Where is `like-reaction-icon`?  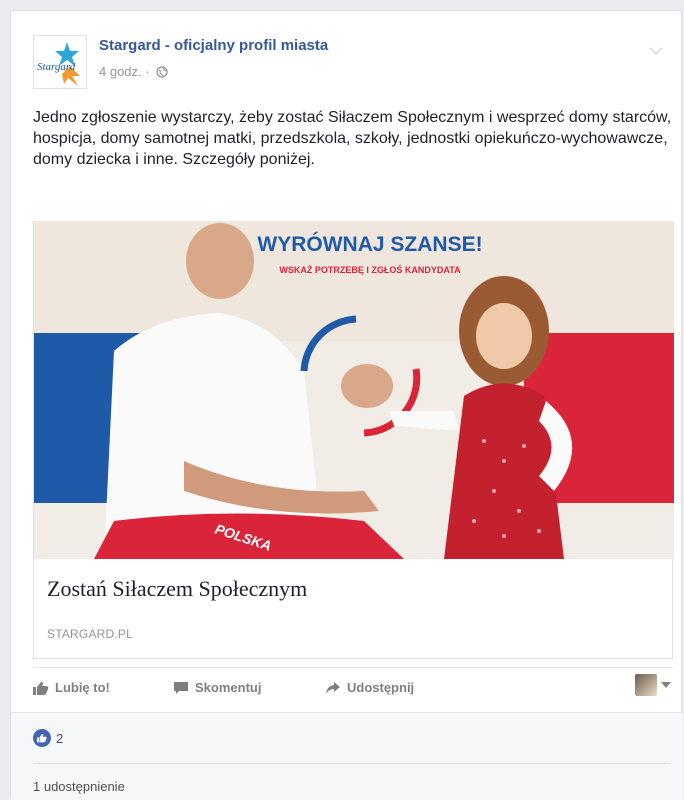
like-reaction-icon is located at coordinates (42, 738).